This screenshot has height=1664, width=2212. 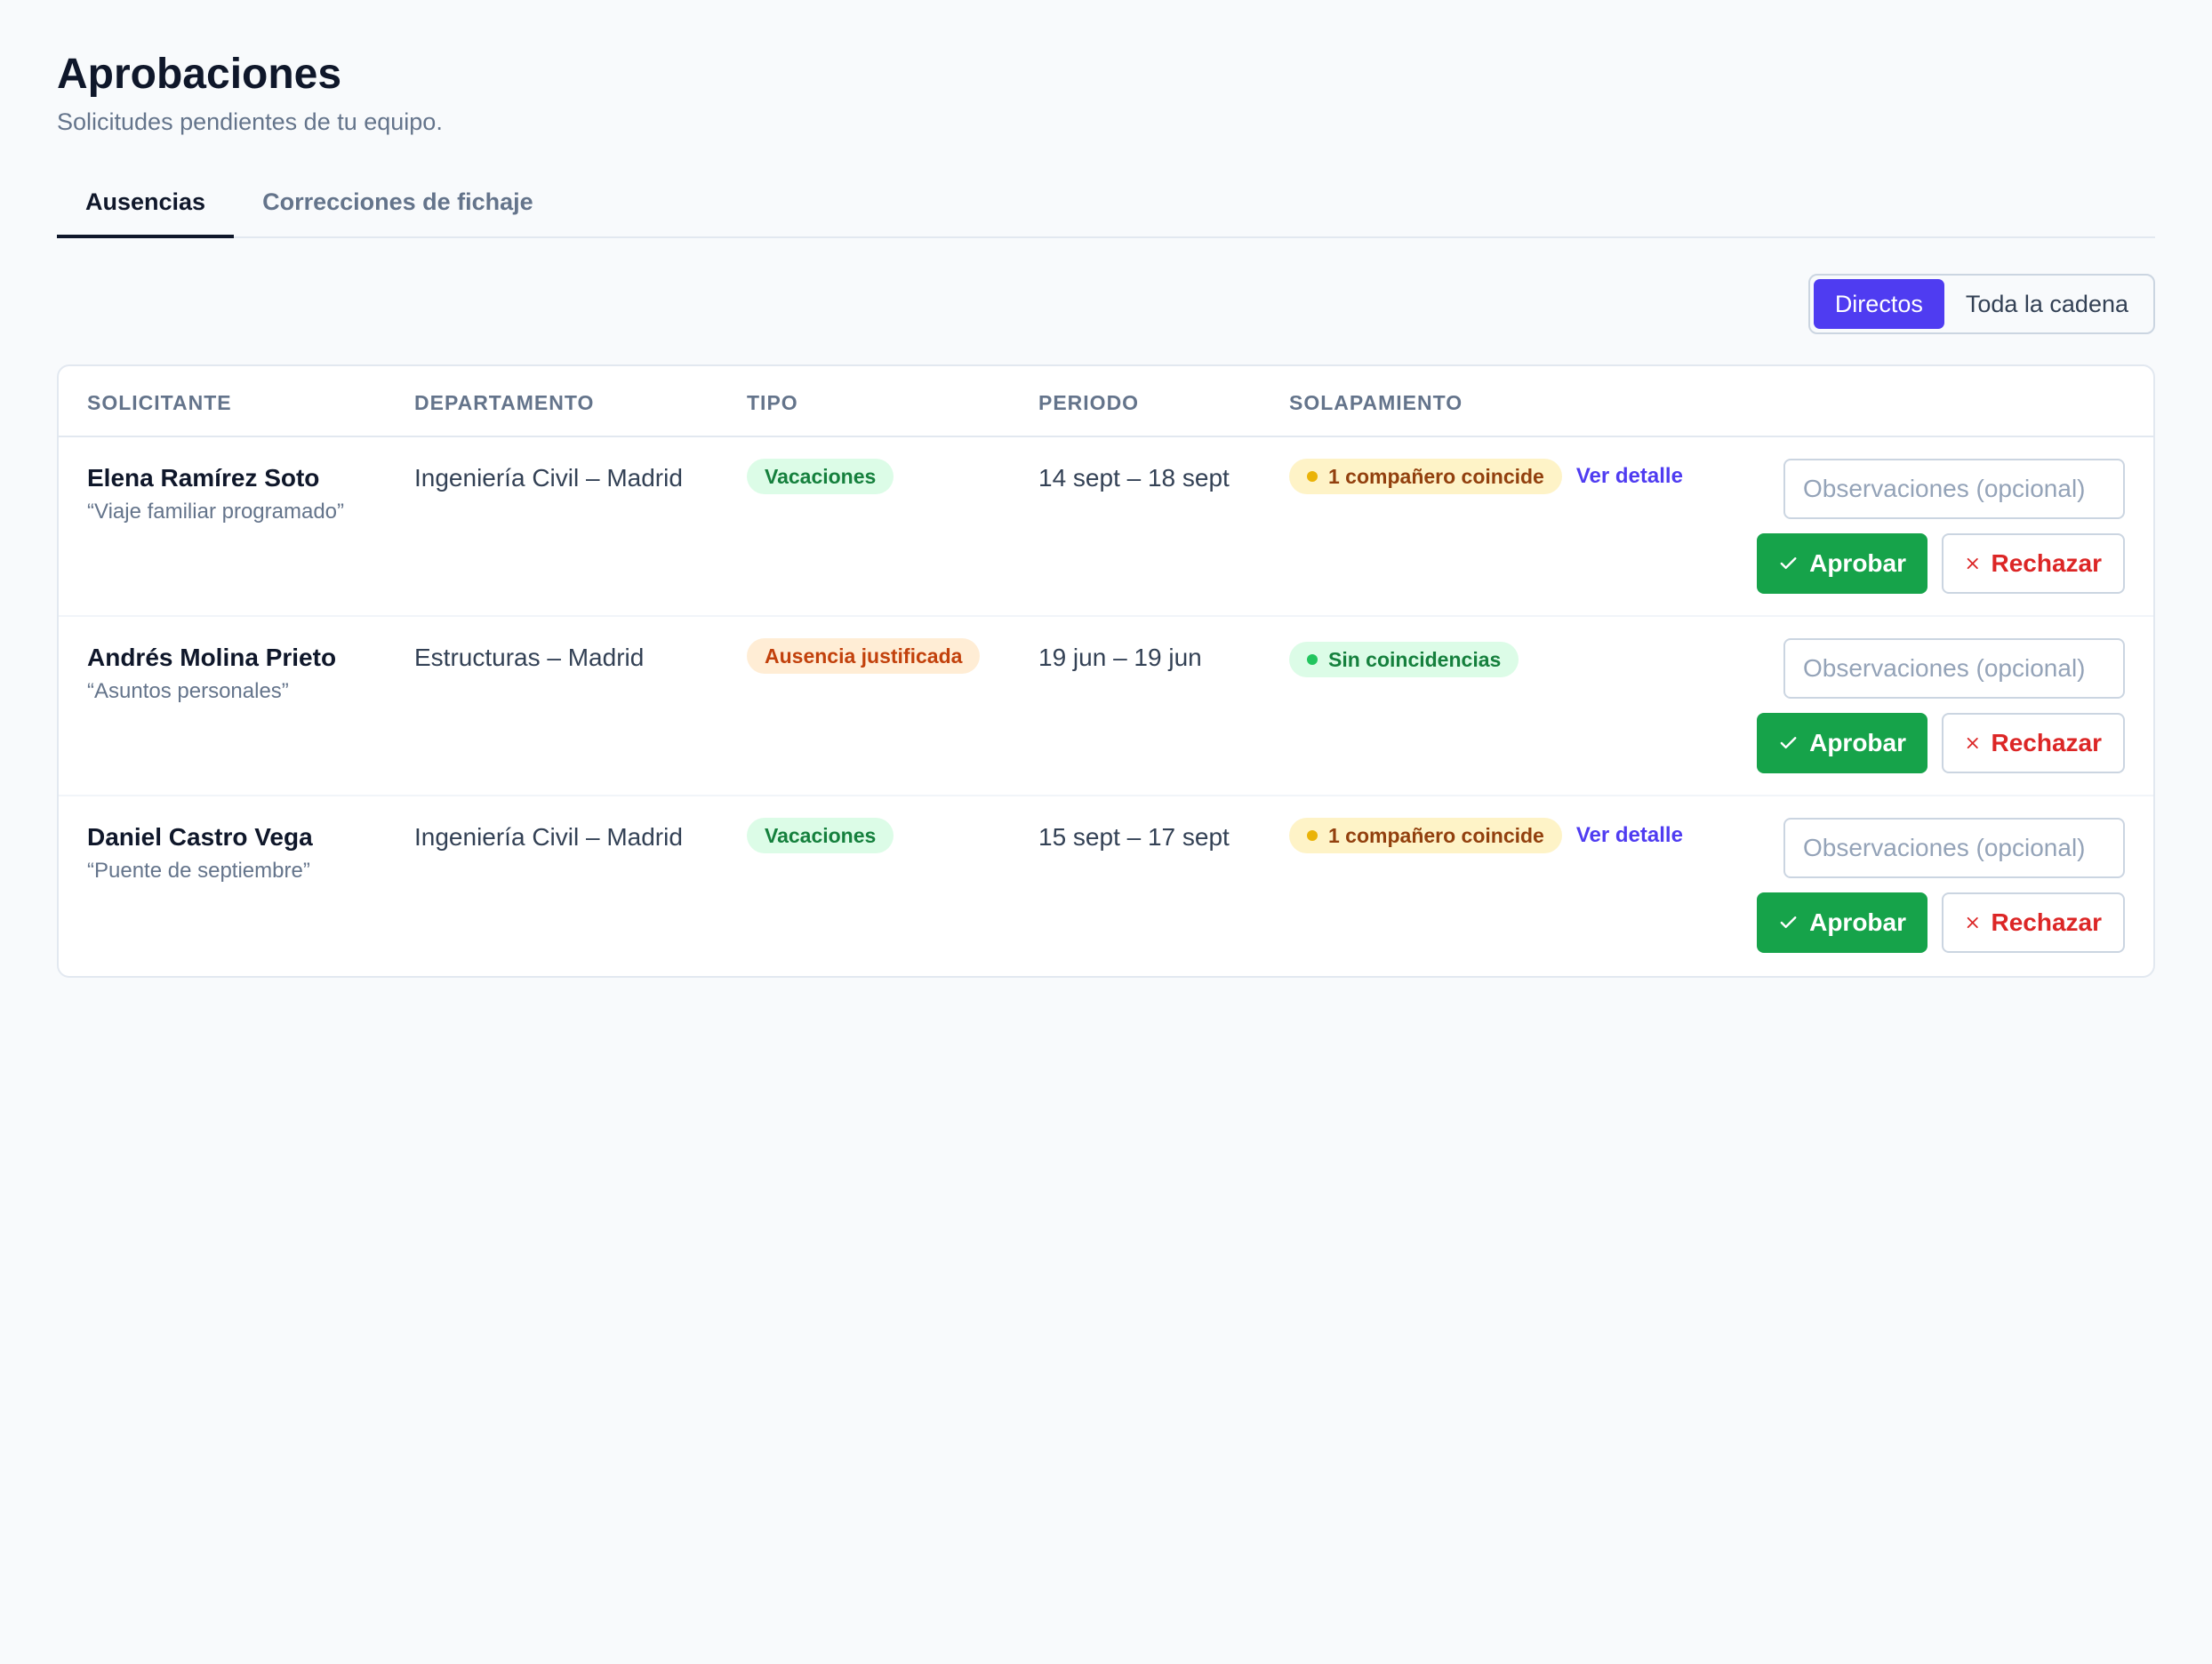 What do you see at coordinates (159, 402) in the screenshot?
I see `column-header-solicitante: SOLICITANTE` at bounding box center [159, 402].